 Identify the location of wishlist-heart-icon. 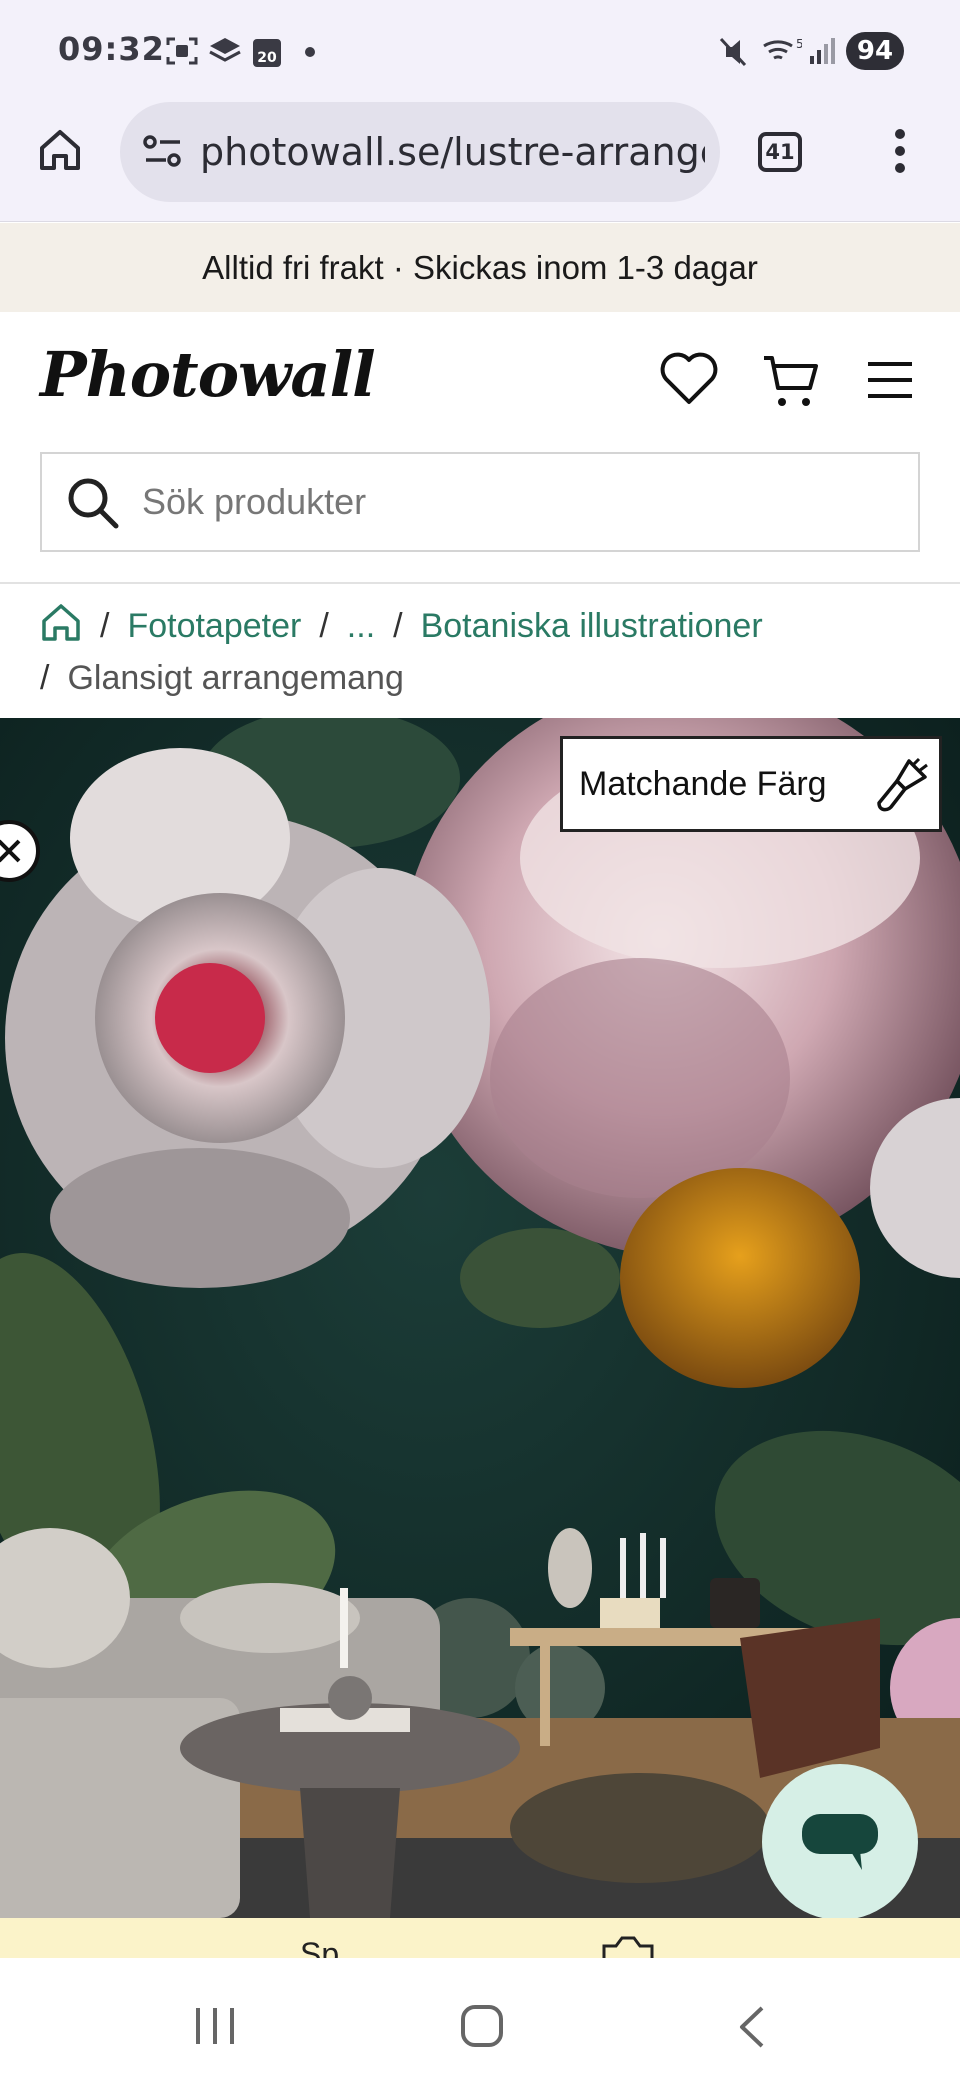
(689, 379).